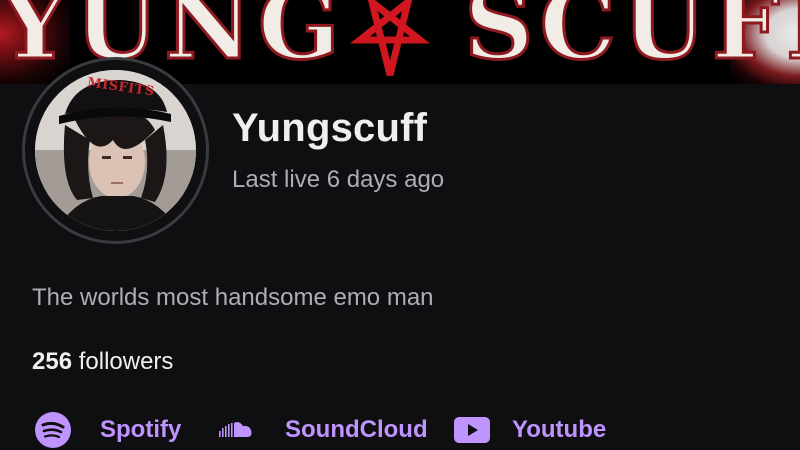 The width and height of the screenshot is (800, 450). I want to click on youtube-link: Youtube, so click(530, 430).